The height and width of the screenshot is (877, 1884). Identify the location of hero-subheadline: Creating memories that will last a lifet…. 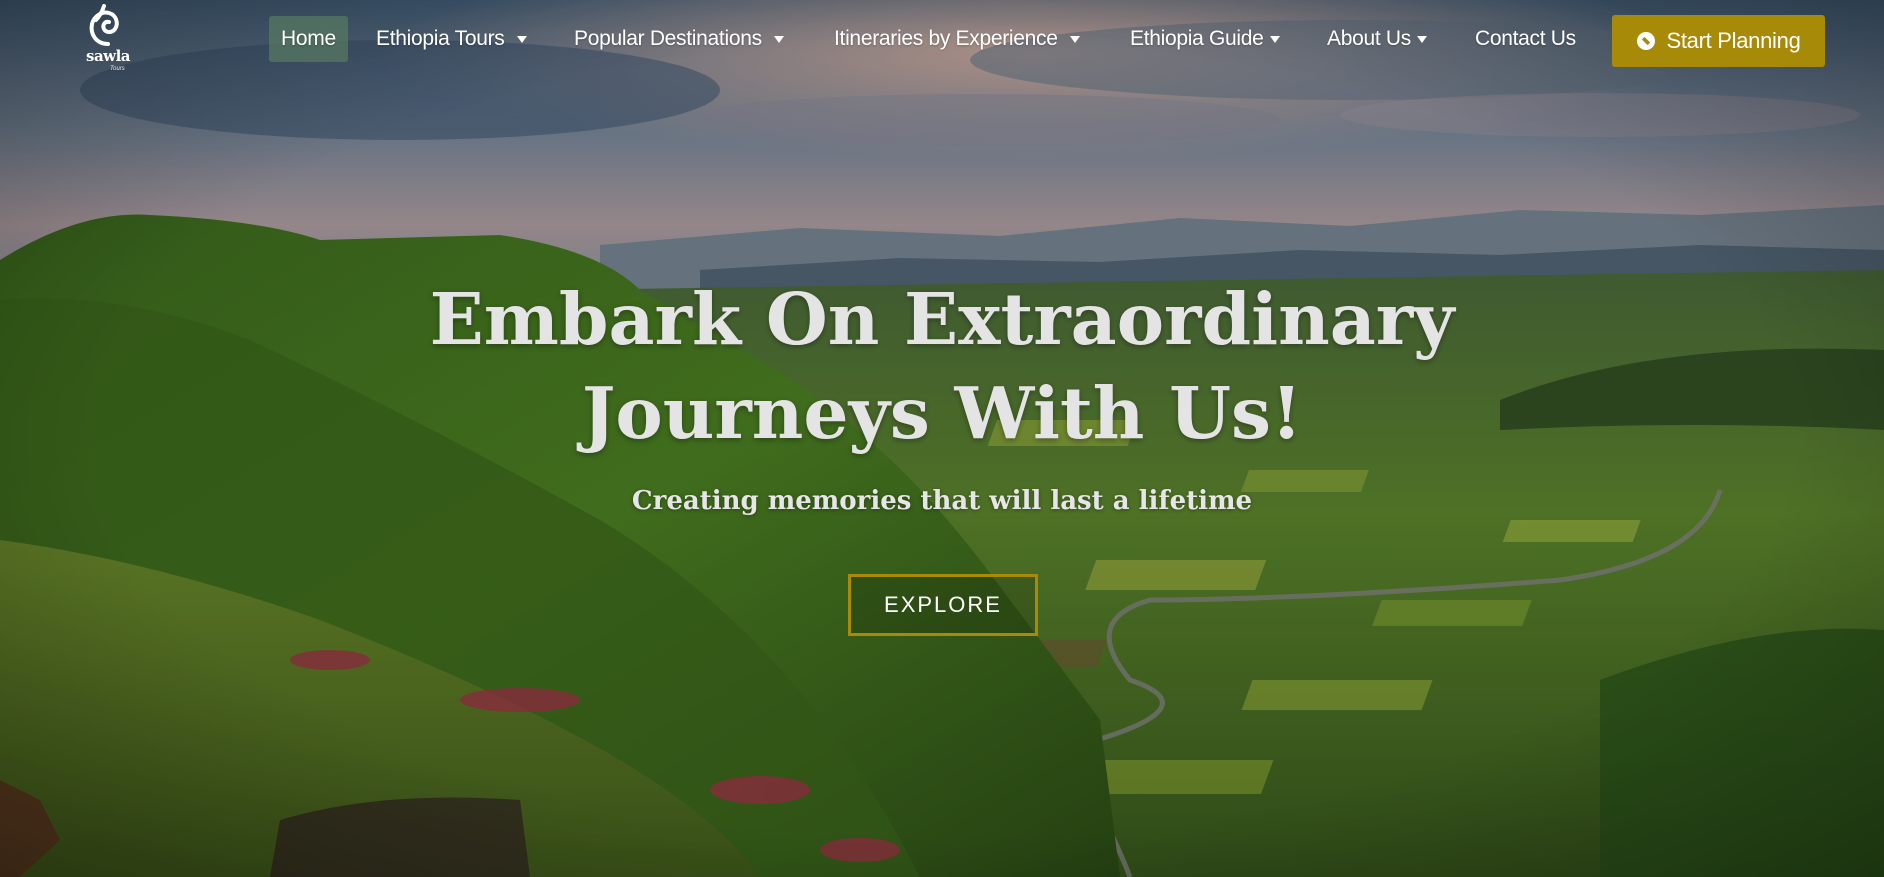
(942, 501).